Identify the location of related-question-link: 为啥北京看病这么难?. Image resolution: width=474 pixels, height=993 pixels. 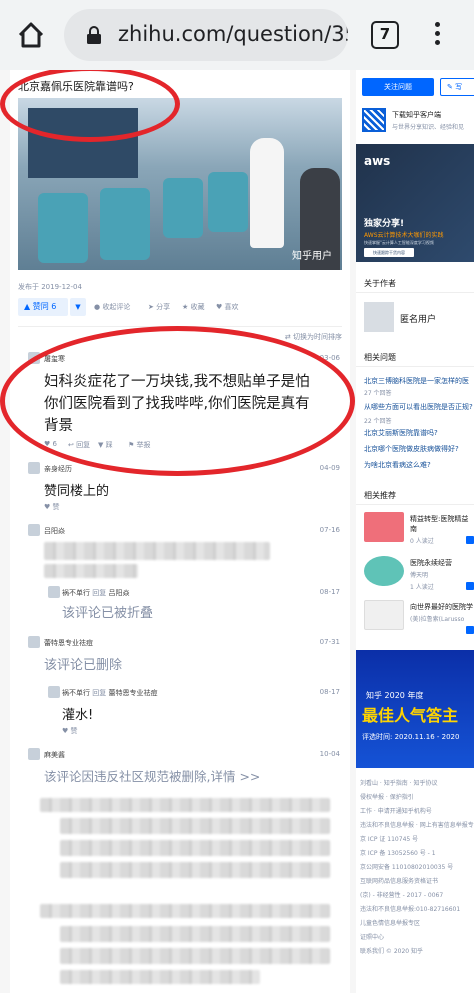
(397, 465).